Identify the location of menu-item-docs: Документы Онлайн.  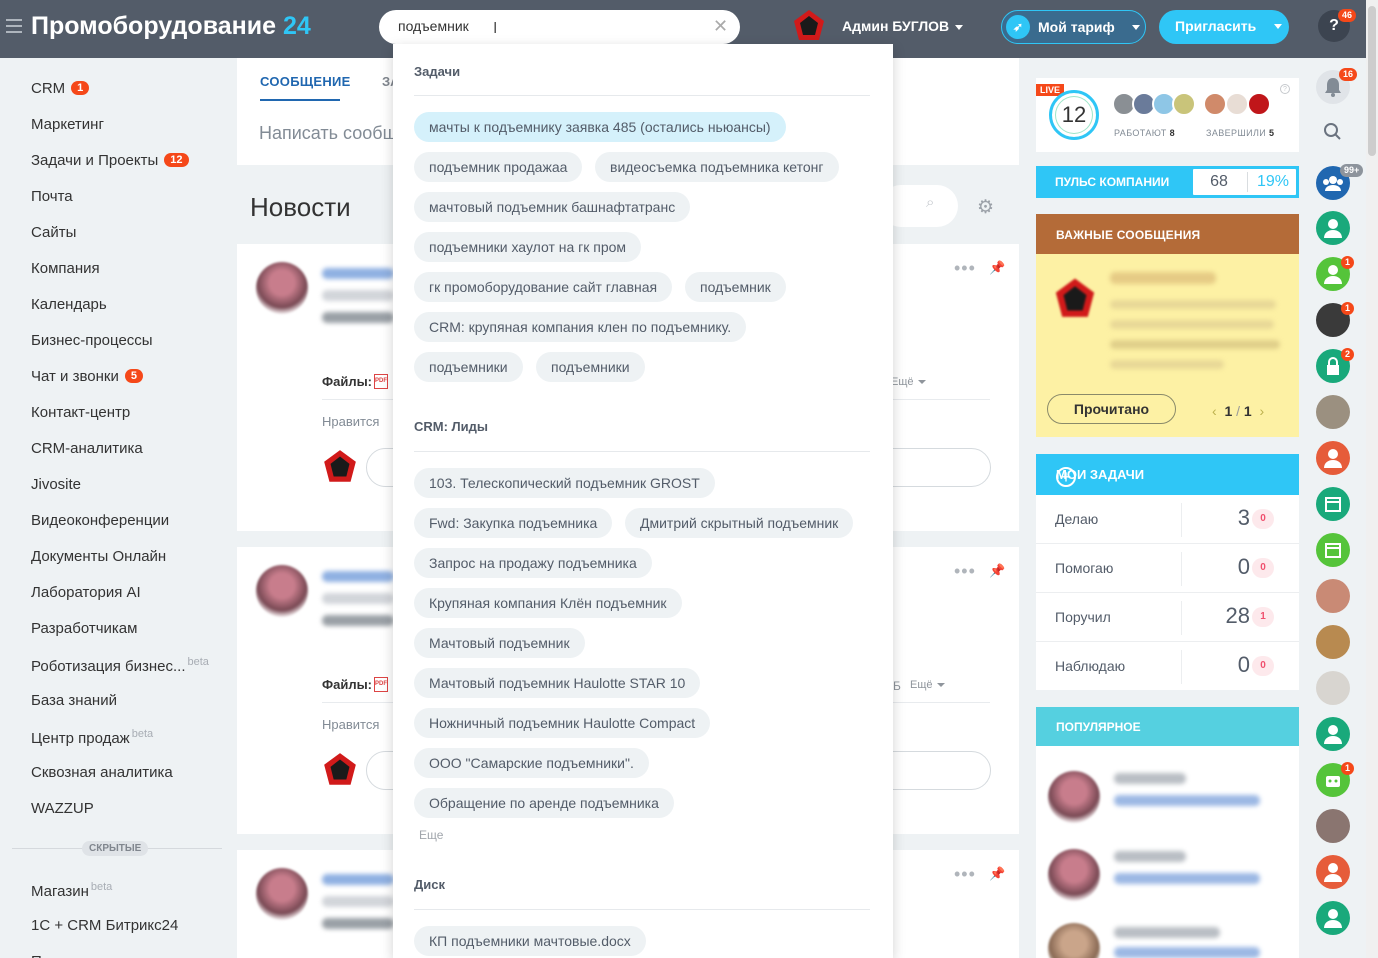
(98, 556).